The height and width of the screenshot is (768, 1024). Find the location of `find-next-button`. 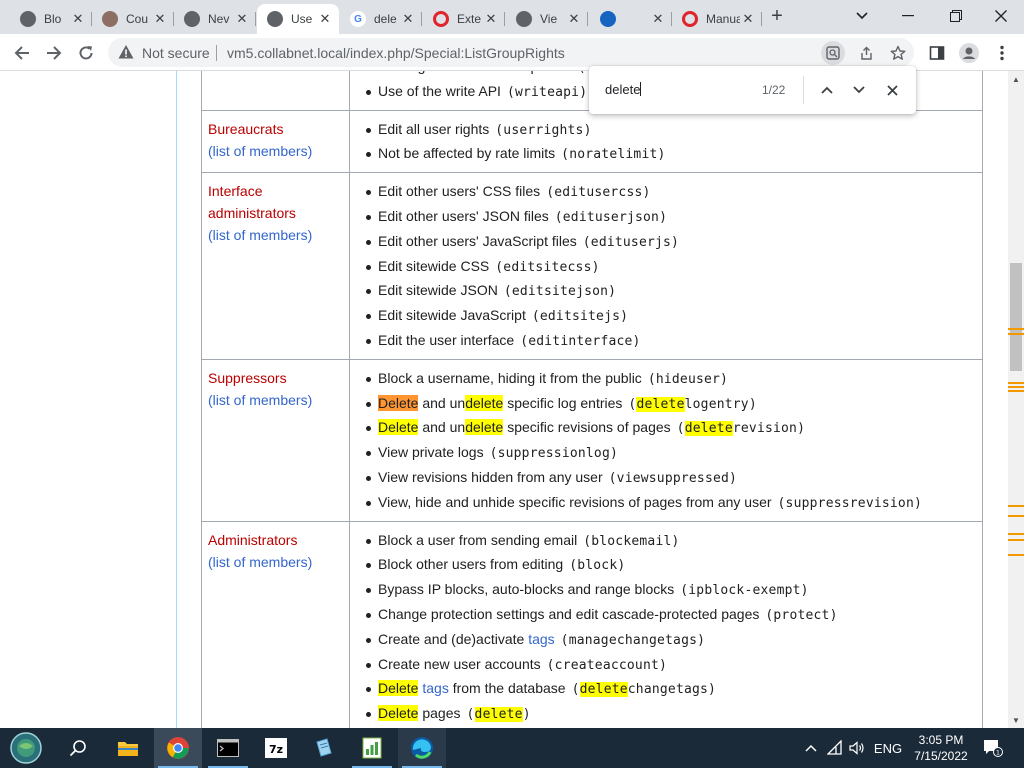

find-next-button is located at coordinates (859, 90).